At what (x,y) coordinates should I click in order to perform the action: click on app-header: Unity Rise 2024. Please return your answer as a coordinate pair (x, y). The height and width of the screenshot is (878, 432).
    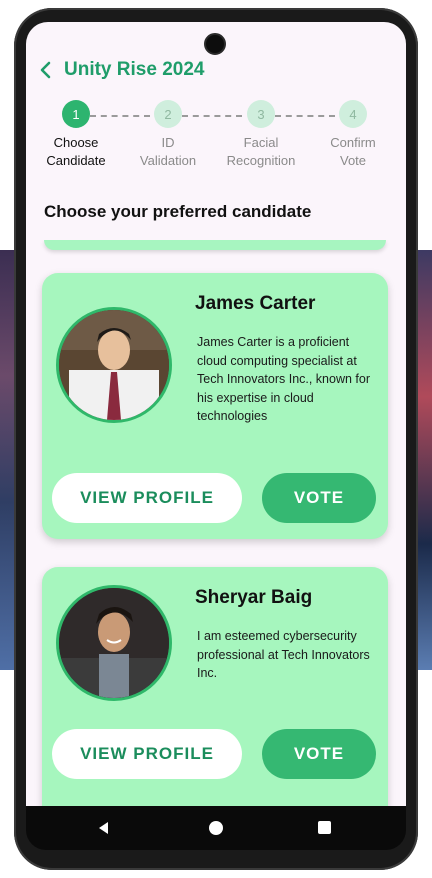
    Looking at the image, I should click on (119, 70).